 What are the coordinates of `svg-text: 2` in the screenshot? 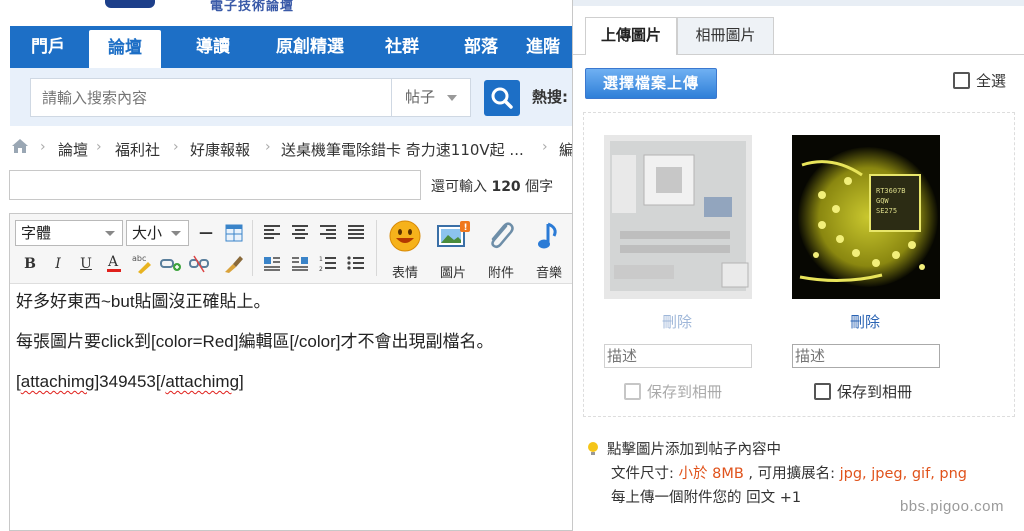 It's located at (321, 269).